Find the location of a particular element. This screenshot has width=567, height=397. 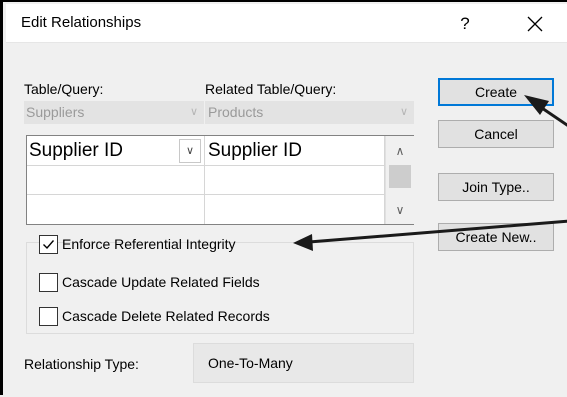

checkmark-icon is located at coordinates (49, 245).